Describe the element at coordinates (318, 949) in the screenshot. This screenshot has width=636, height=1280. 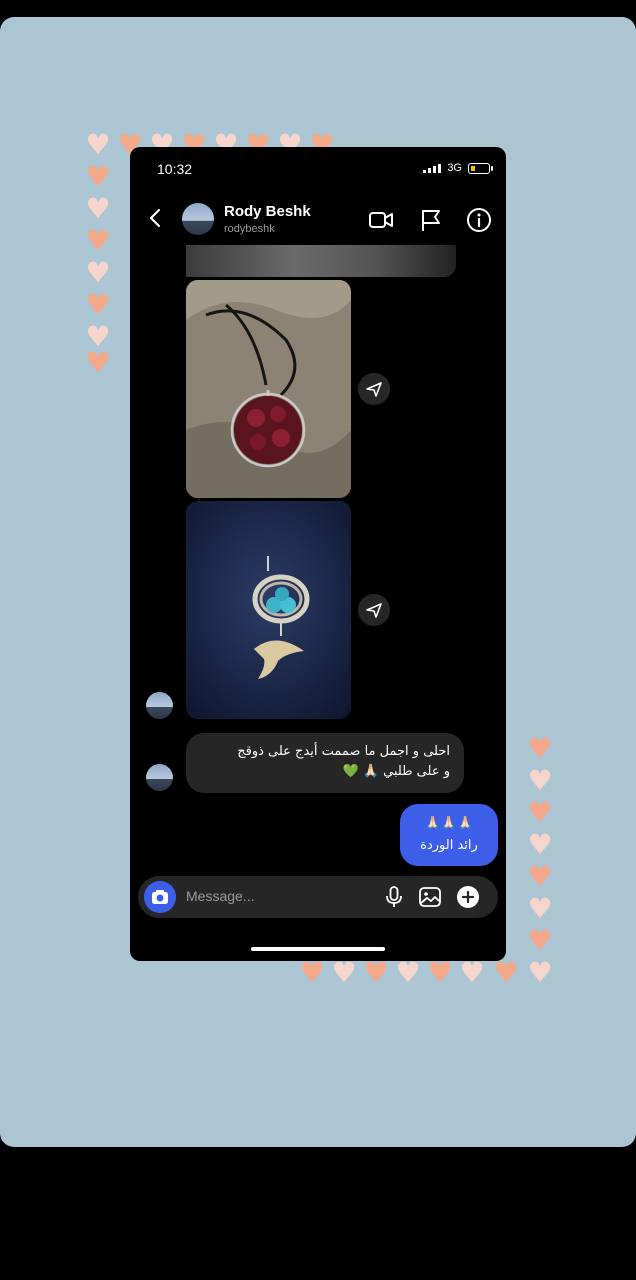
I see `home-indicator` at that location.